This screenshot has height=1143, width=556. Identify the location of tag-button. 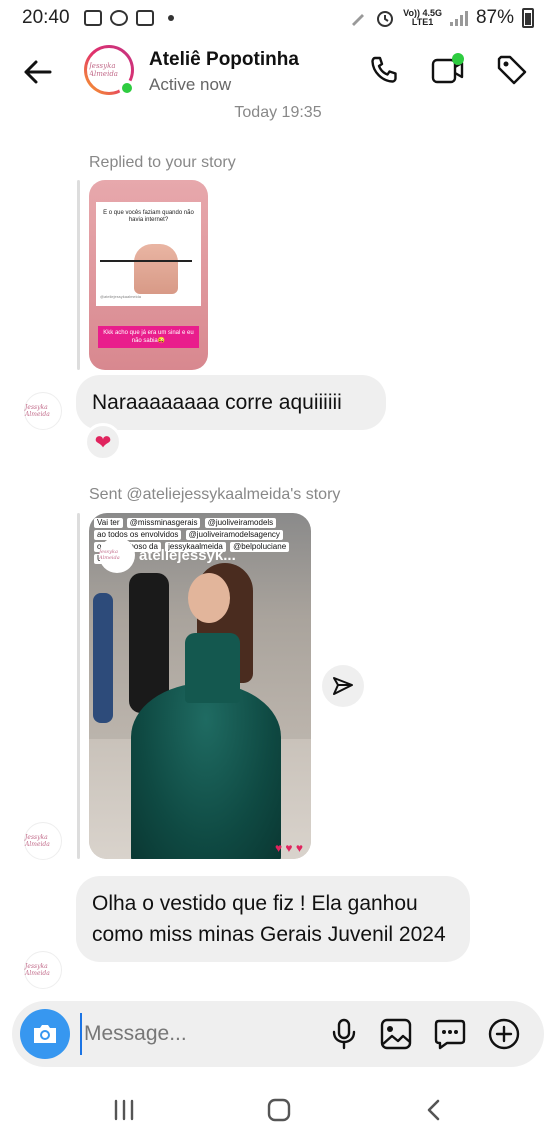
(512, 70).